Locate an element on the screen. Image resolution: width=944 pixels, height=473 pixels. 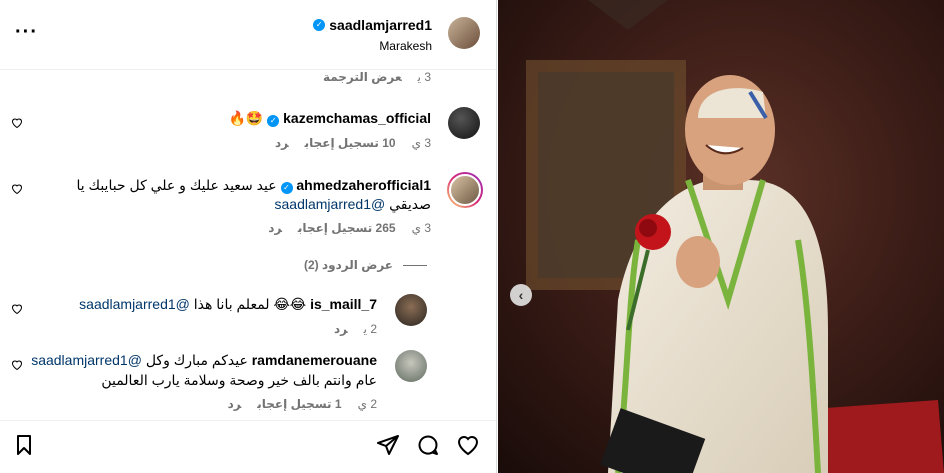
caption-meta: 3 ي عرض الترجمة is located at coordinates (369, 77).